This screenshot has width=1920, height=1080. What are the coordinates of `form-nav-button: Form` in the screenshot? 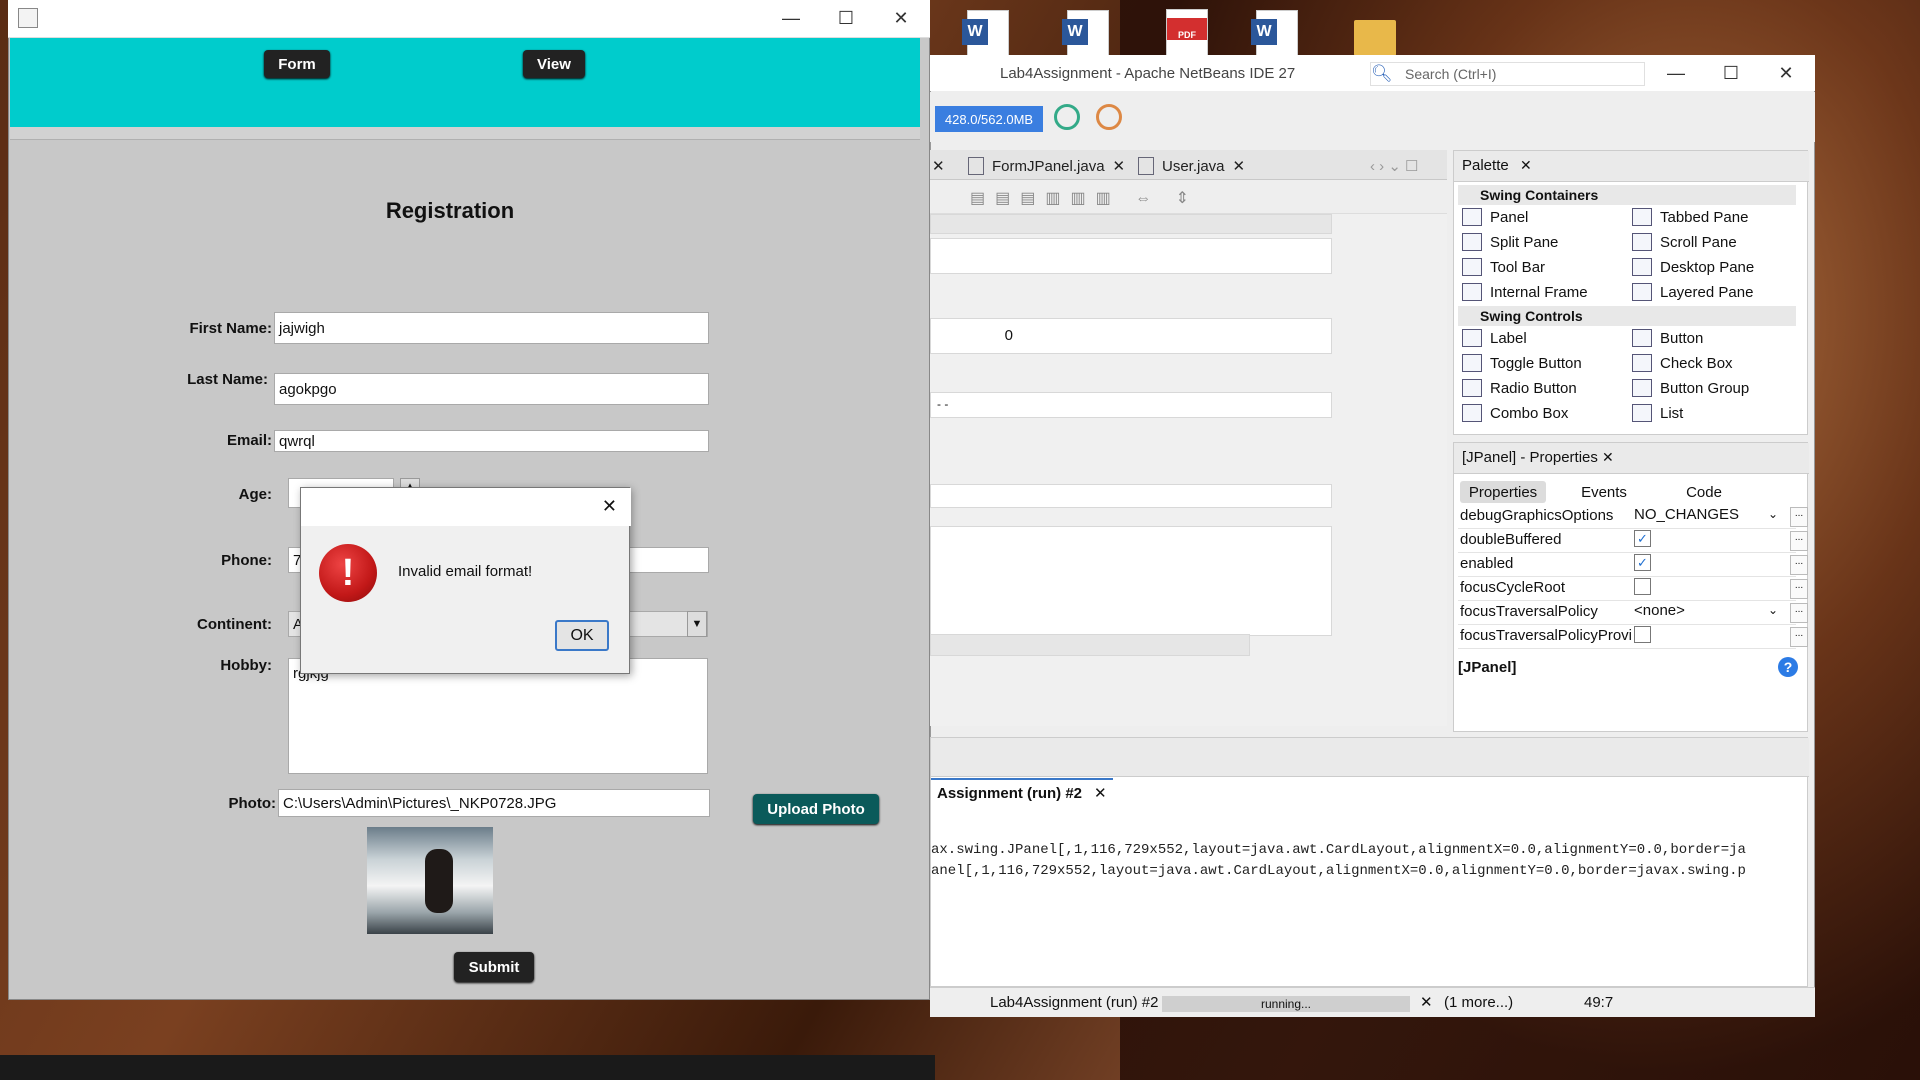 It's located at (297, 64).